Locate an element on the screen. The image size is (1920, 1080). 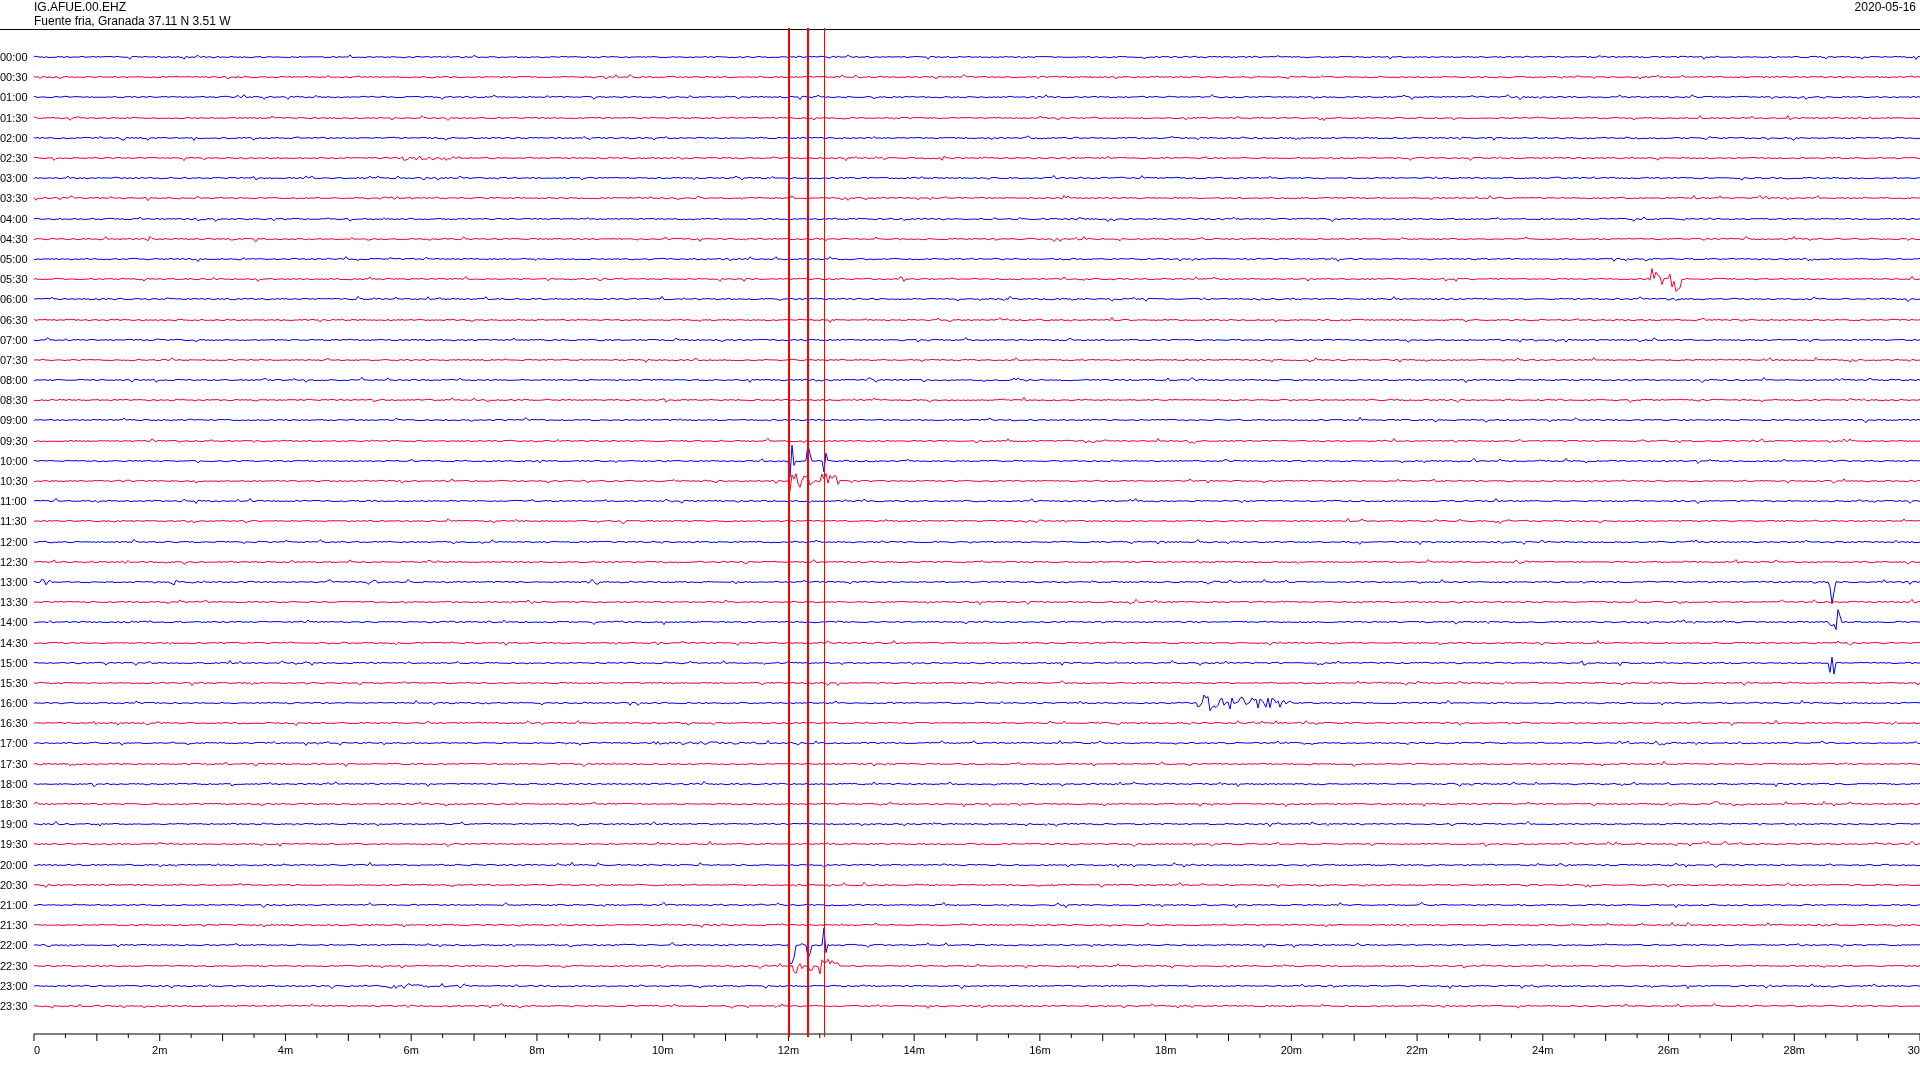
time-label: 09:00 is located at coordinates (14, 420).